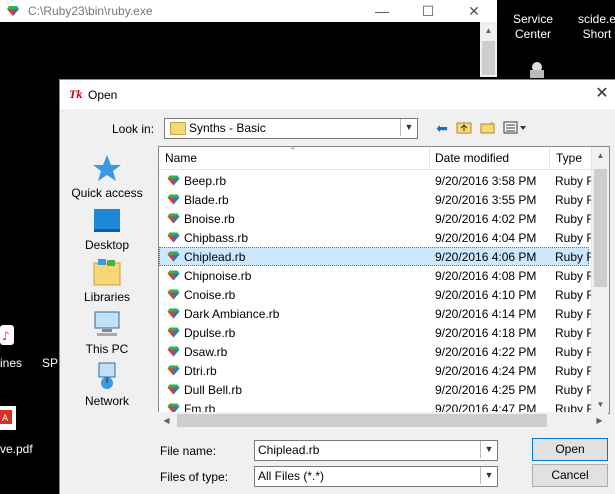  I want to click on place-network: Network, so click(107, 384).